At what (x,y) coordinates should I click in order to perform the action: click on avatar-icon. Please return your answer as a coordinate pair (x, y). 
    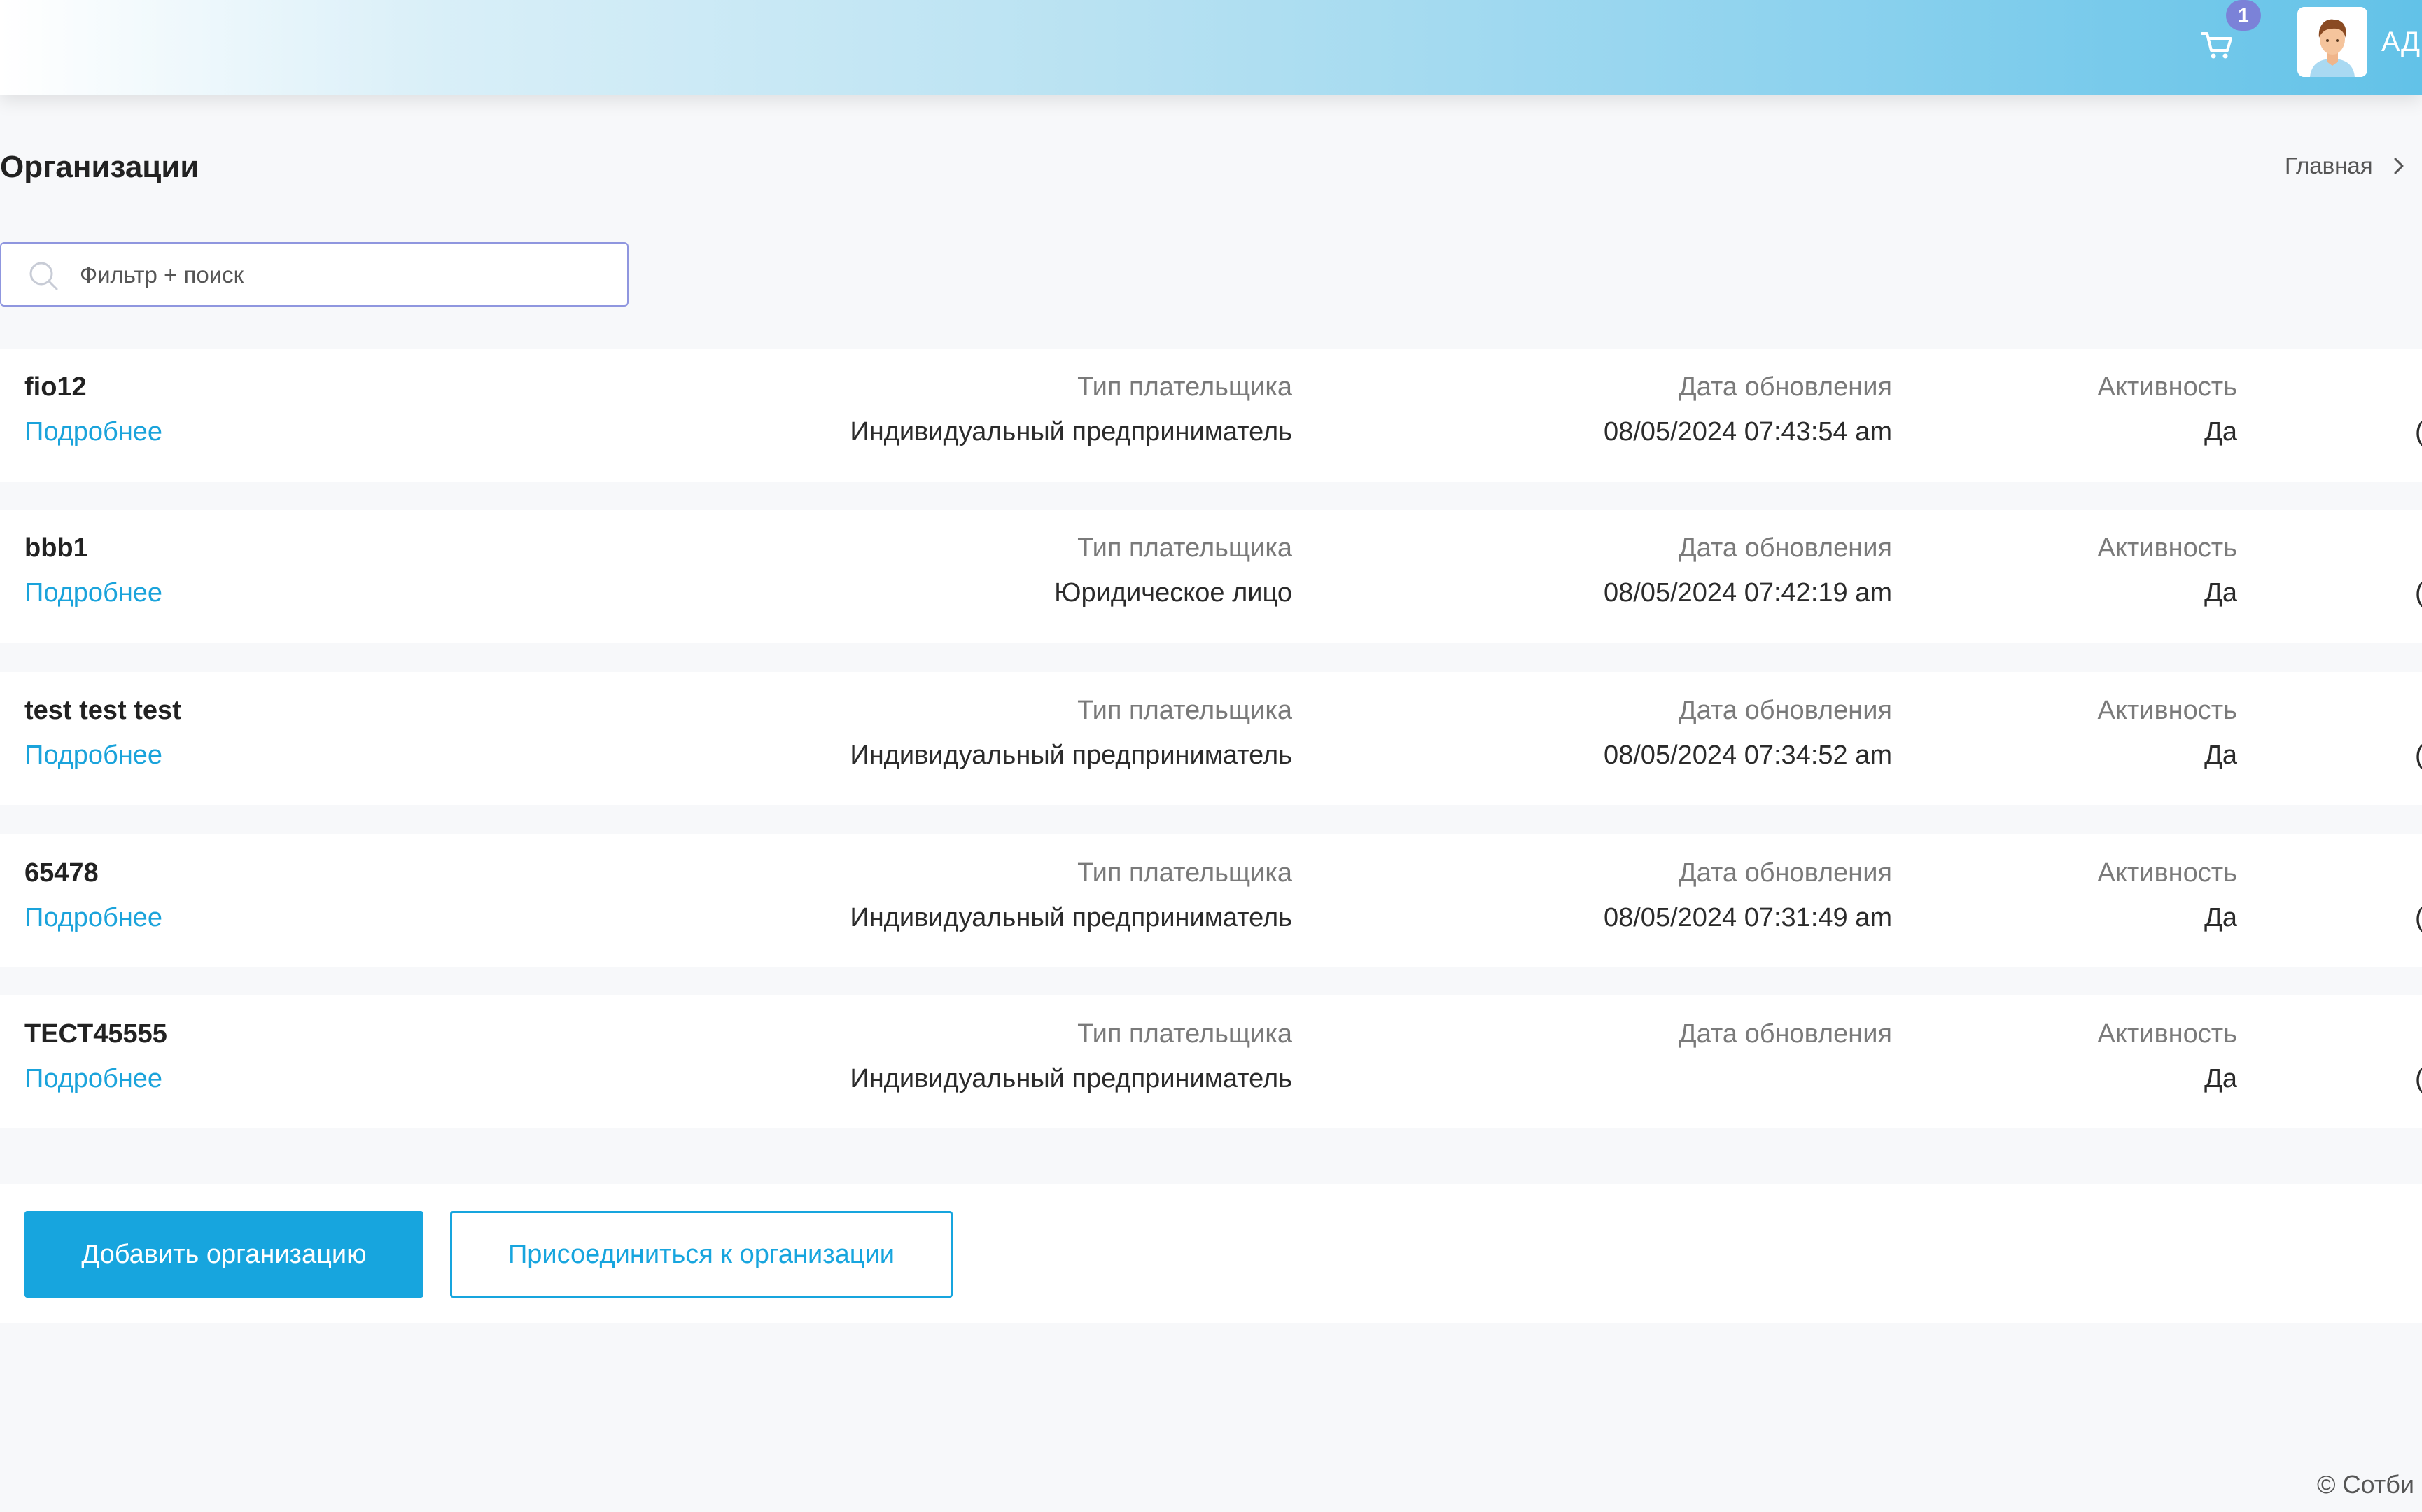
    Looking at the image, I should click on (2332, 42).